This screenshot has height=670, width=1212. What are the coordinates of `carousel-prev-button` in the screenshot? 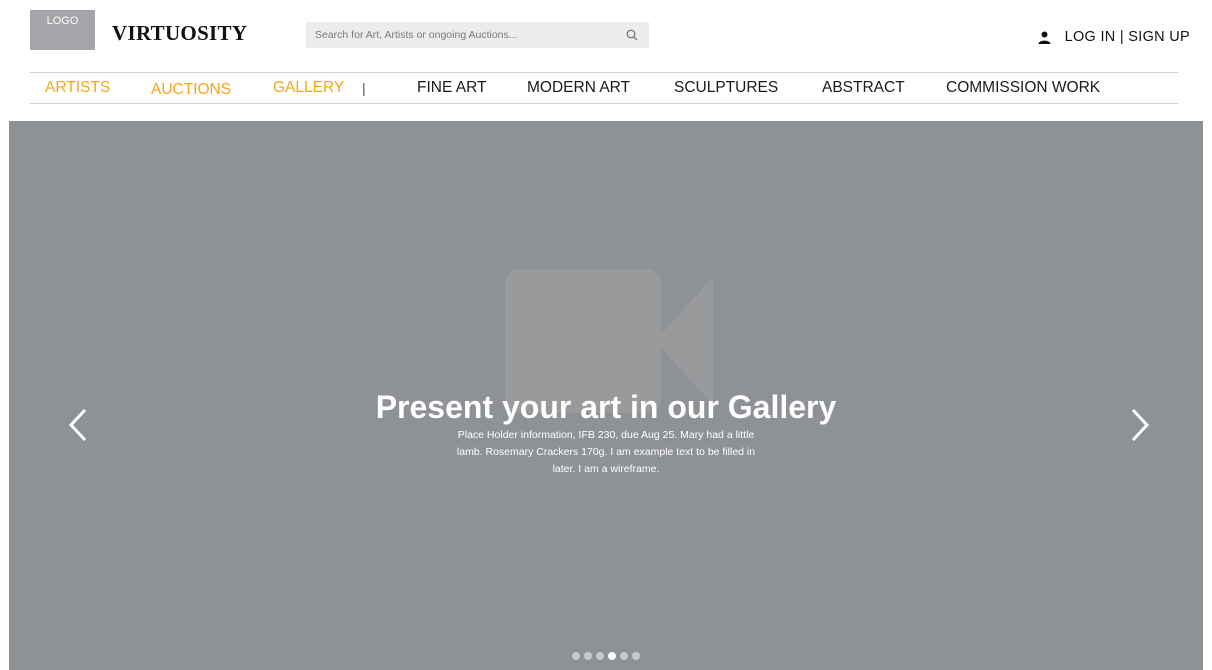 It's located at (78, 425).